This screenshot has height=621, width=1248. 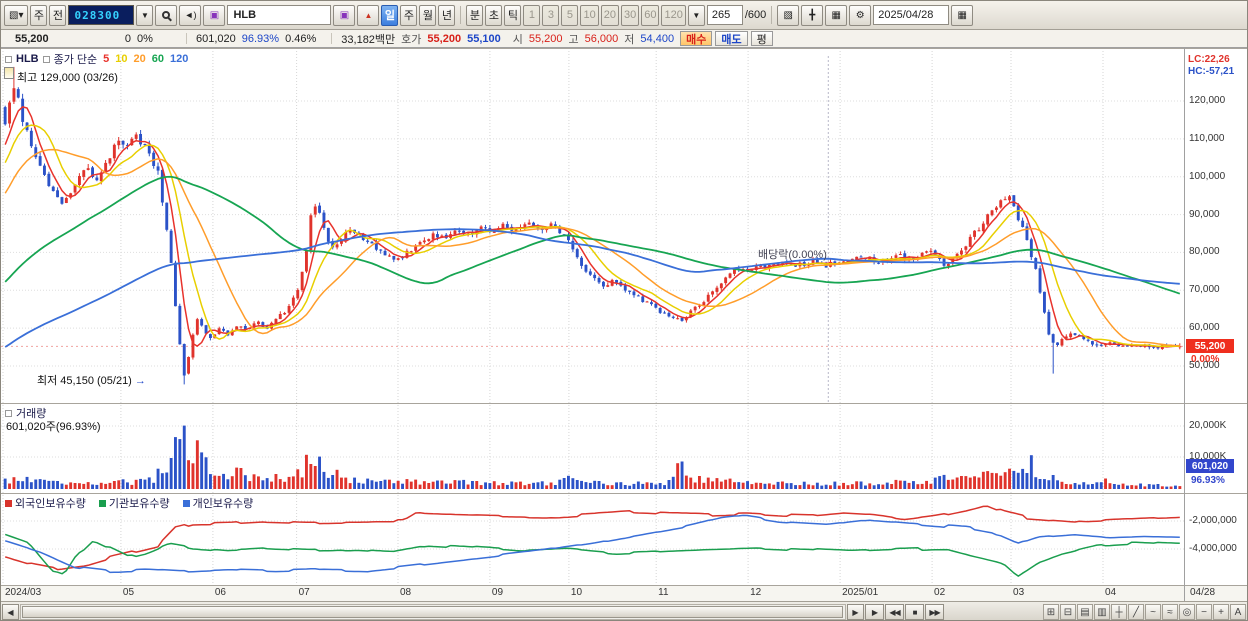 I want to click on interval-60-button: 60, so click(x=650, y=15).